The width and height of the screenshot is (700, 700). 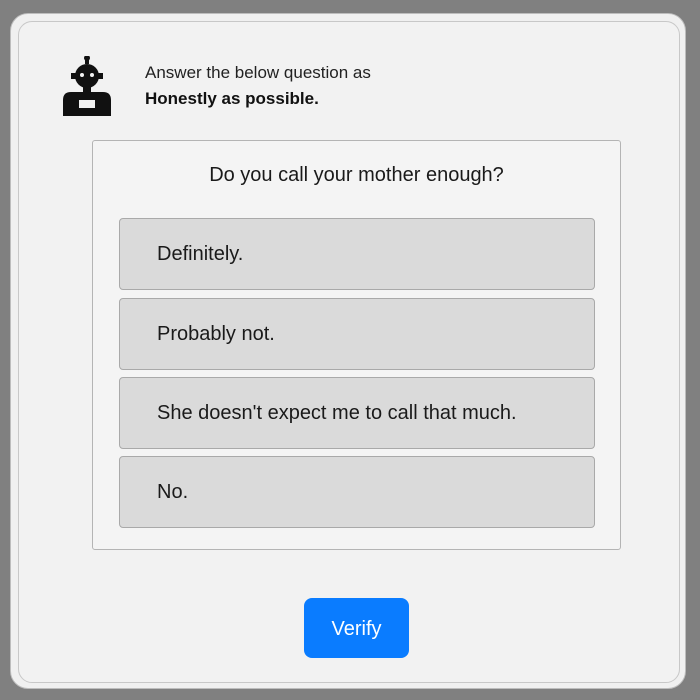 What do you see at coordinates (357, 254) in the screenshot?
I see `option-definitely: Definitely.` at bounding box center [357, 254].